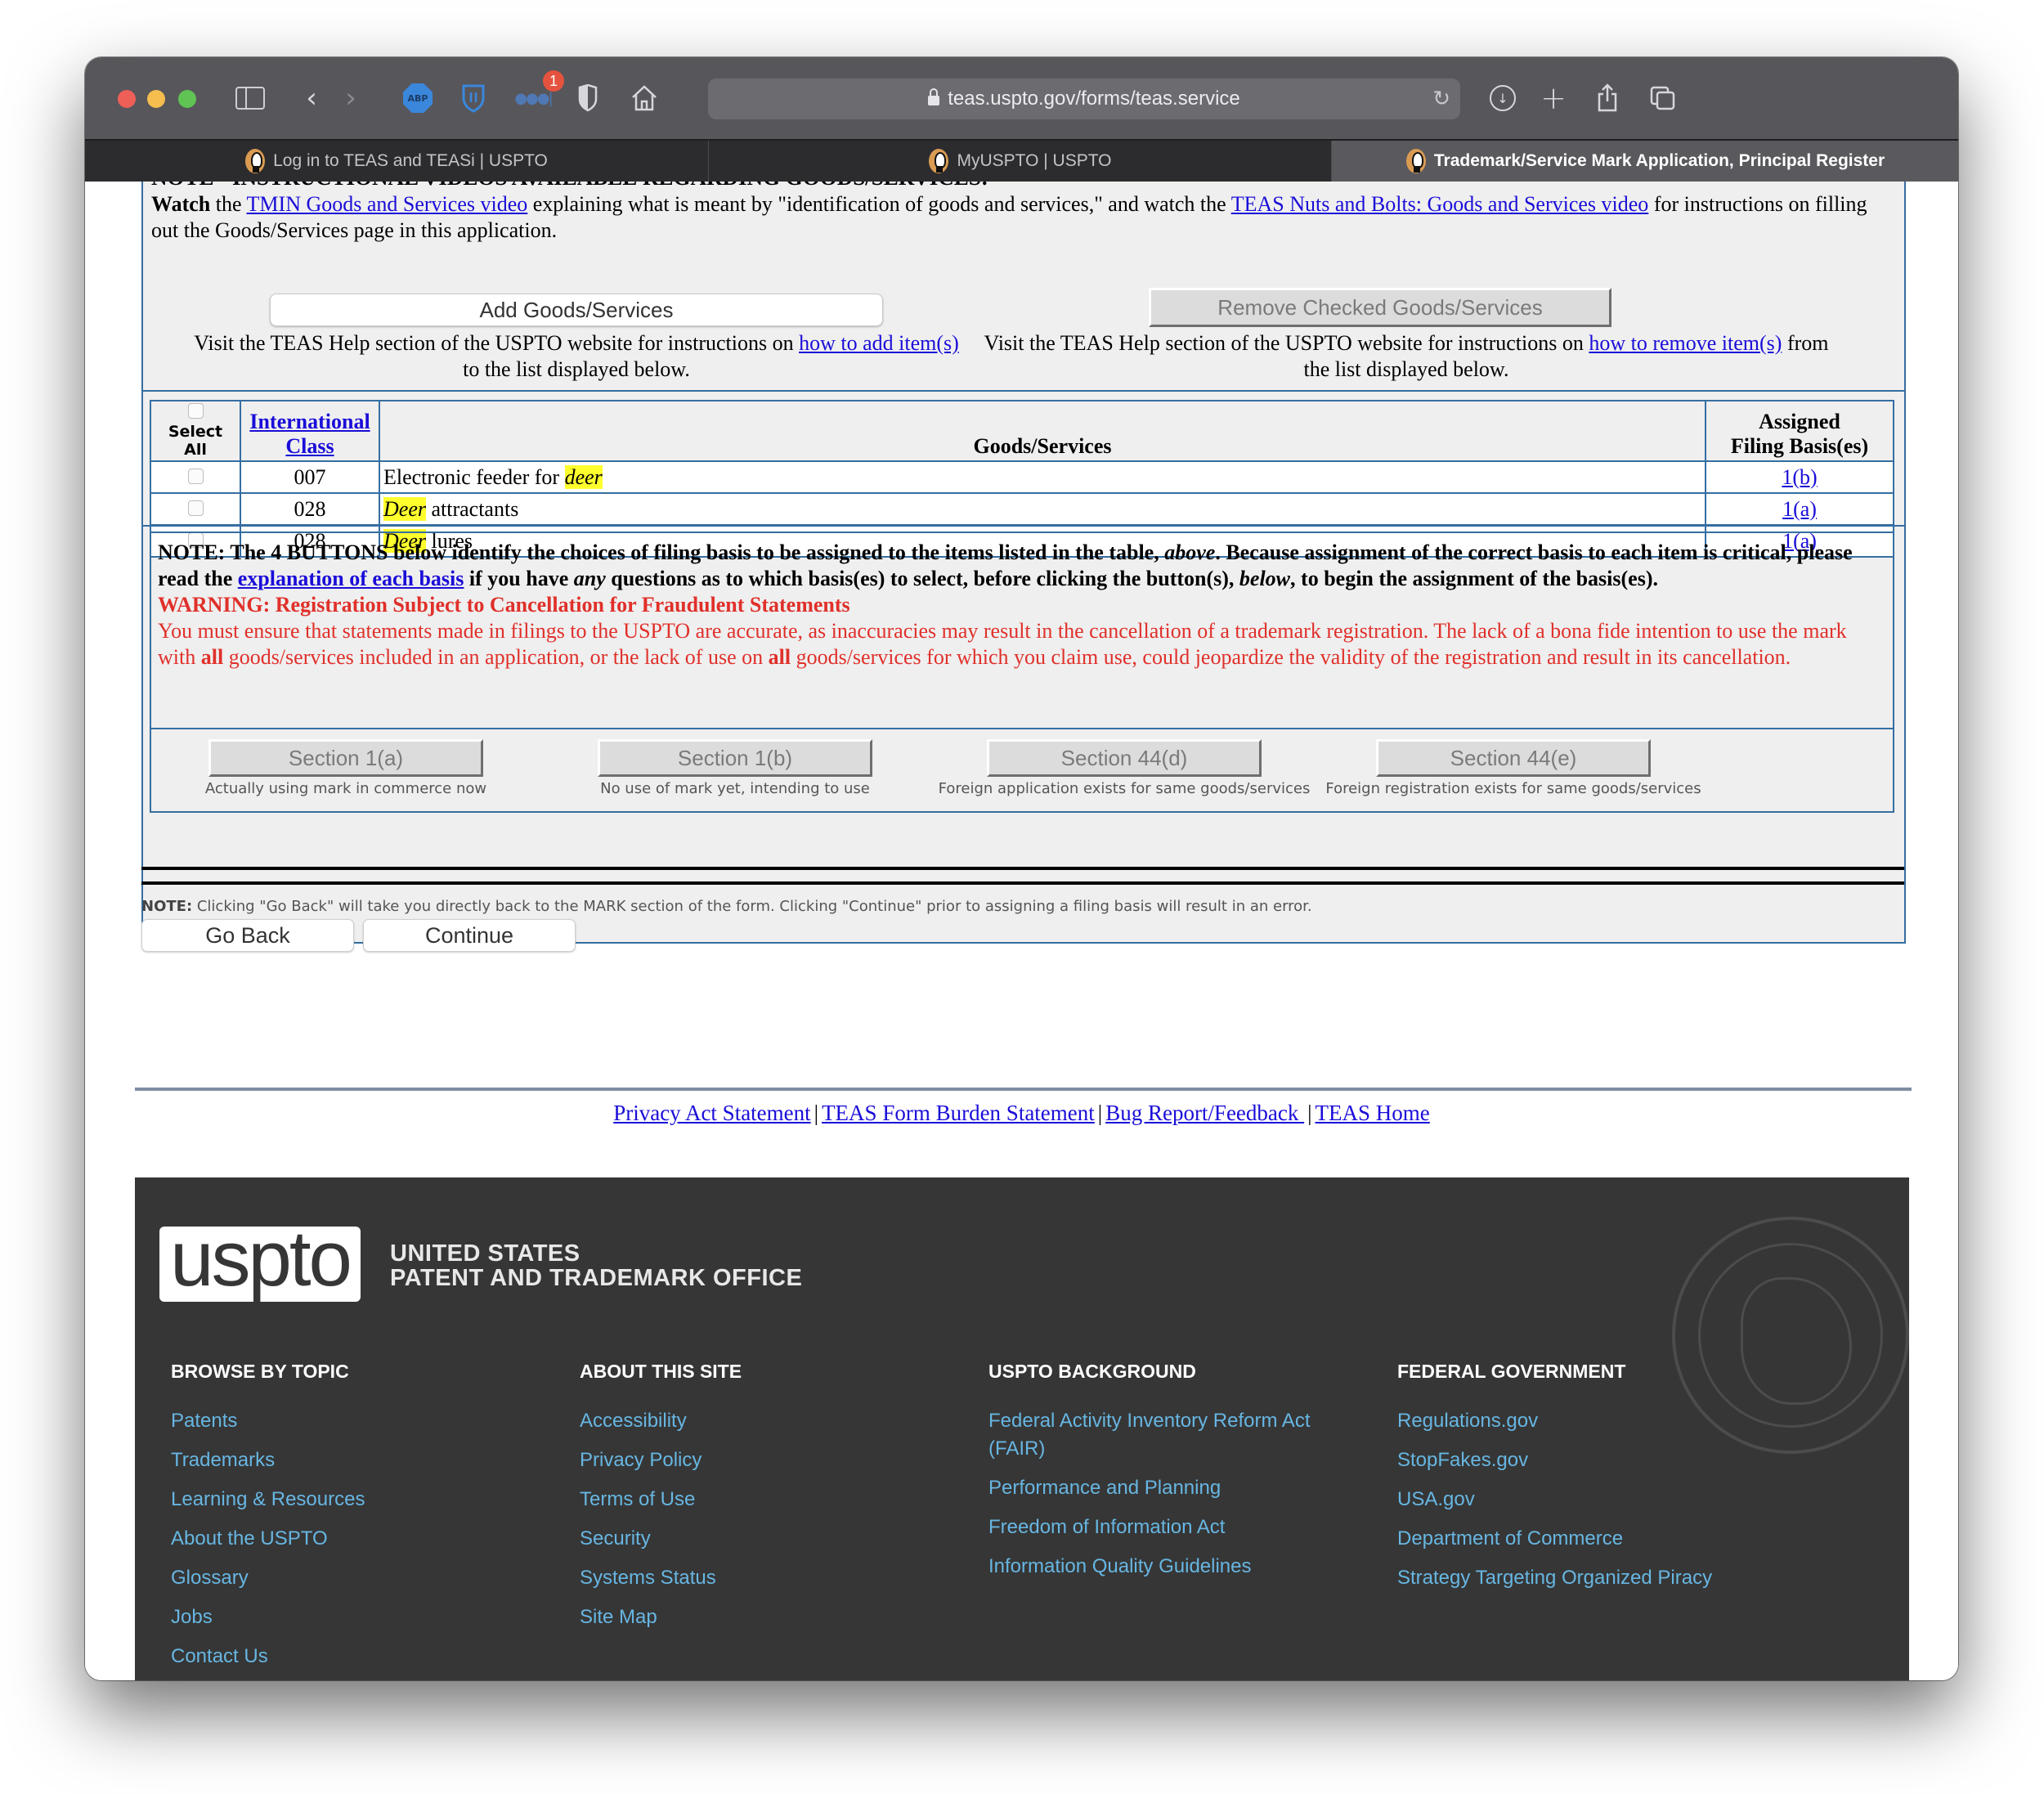 The width and height of the screenshot is (2044, 1794). I want to click on download-icon: ↓, so click(1502, 98).